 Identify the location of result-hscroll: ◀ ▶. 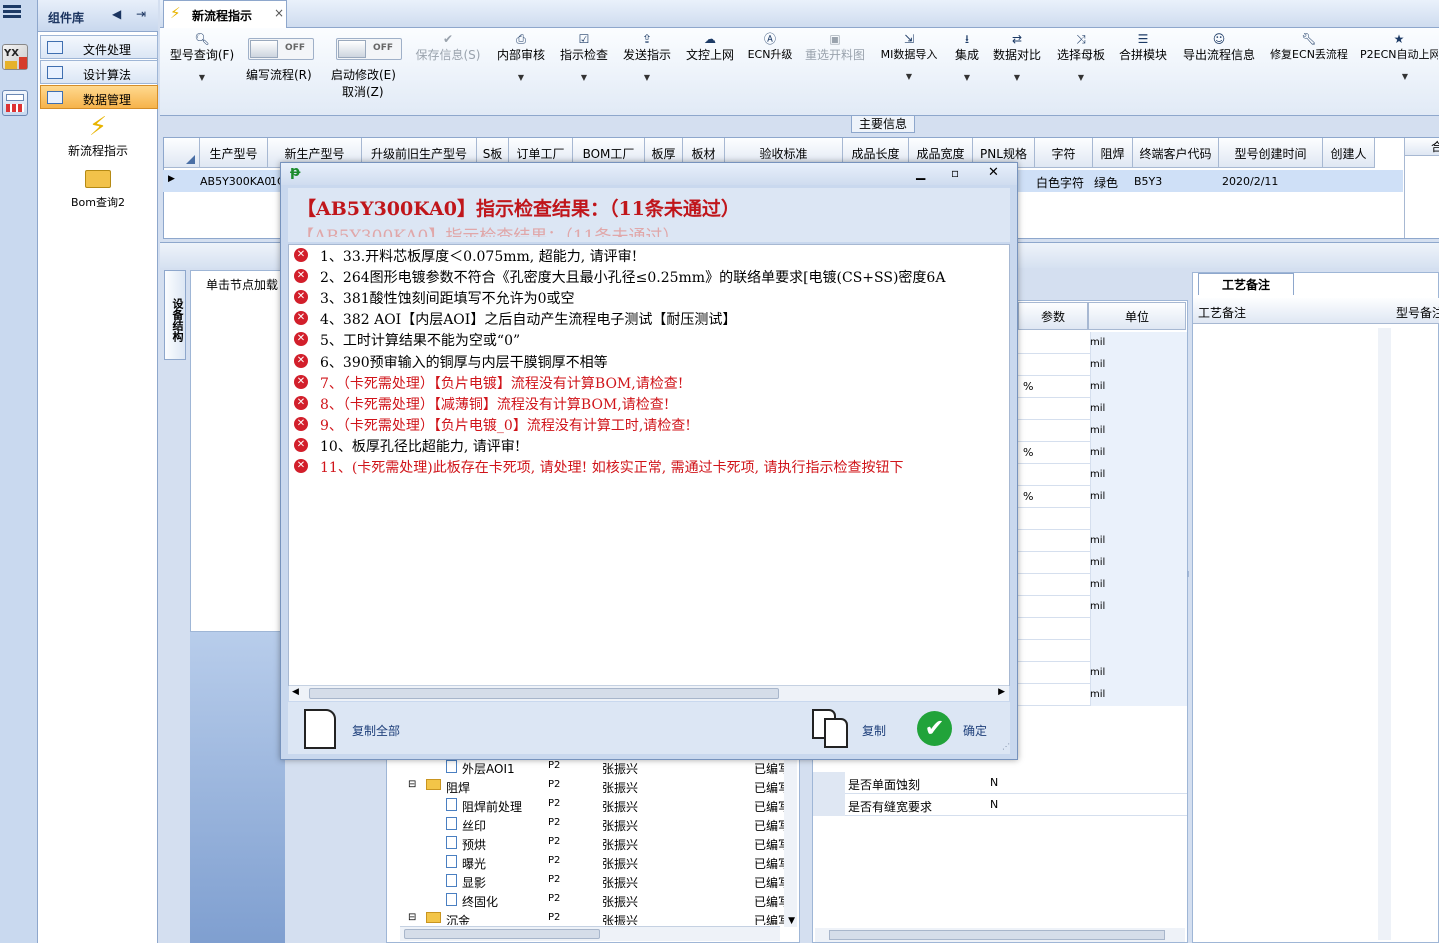
(649, 693).